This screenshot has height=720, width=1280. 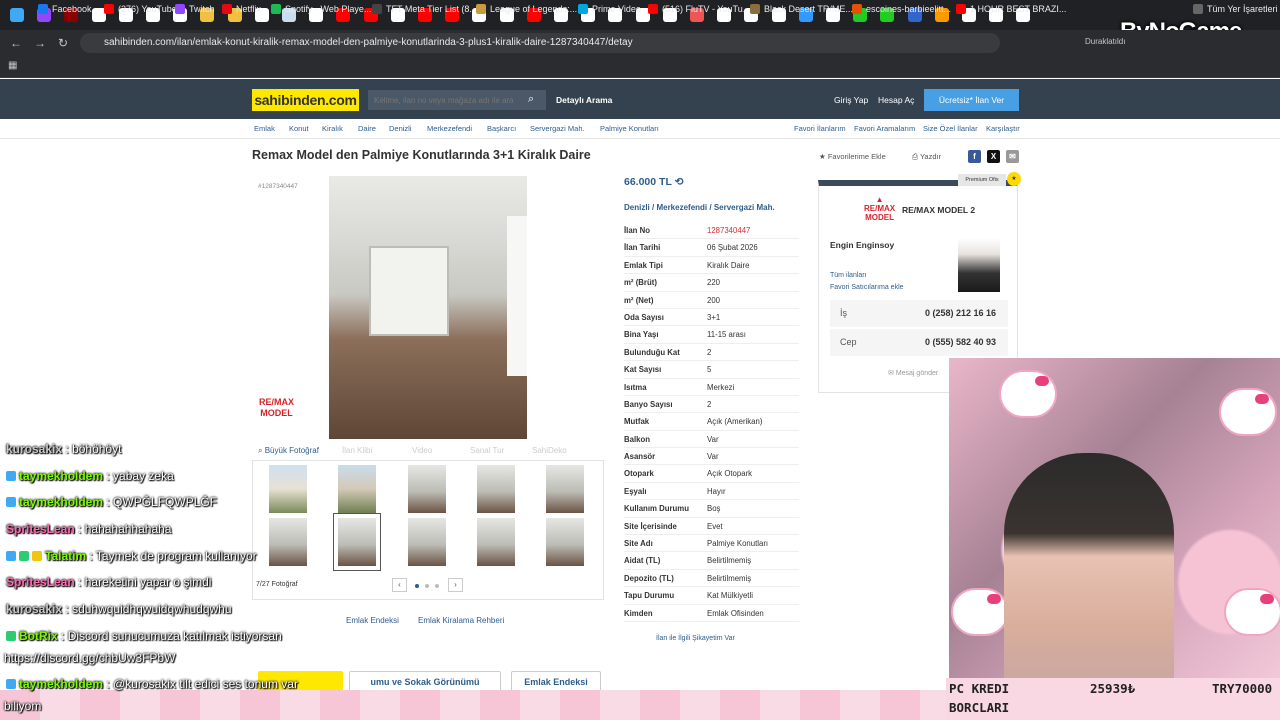 What do you see at coordinates (852, 156) in the screenshot?
I see `add-favorite-link: ★ Favorilerime Ekle` at bounding box center [852, 156].